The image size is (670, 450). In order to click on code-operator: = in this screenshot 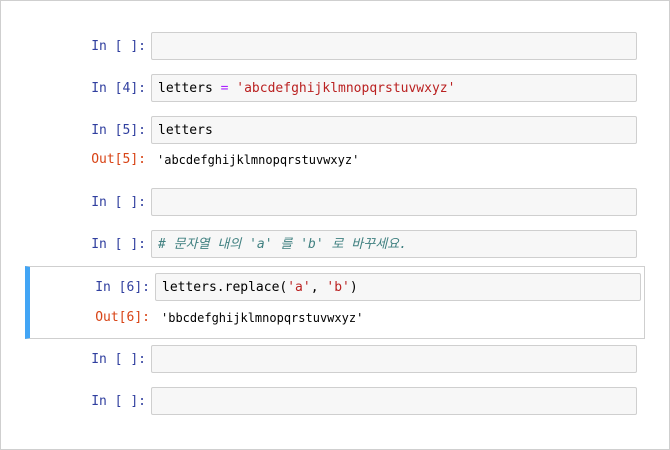, I will do `click(224, 88)`.